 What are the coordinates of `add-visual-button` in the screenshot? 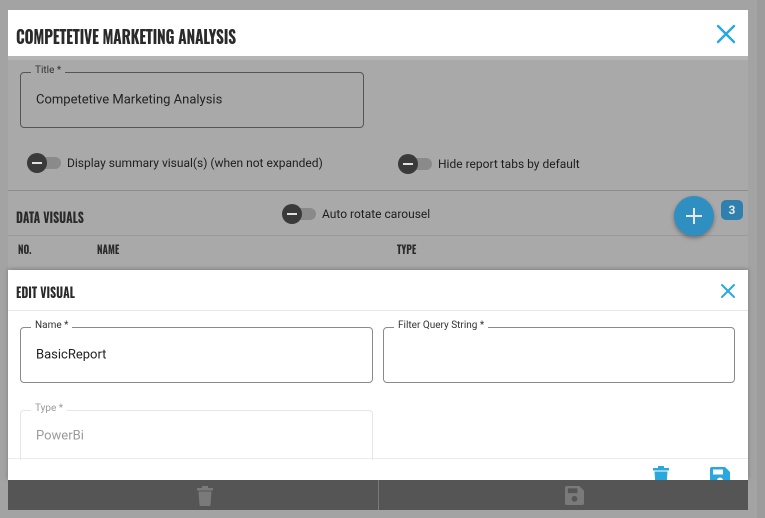 It's located at (694, 216).